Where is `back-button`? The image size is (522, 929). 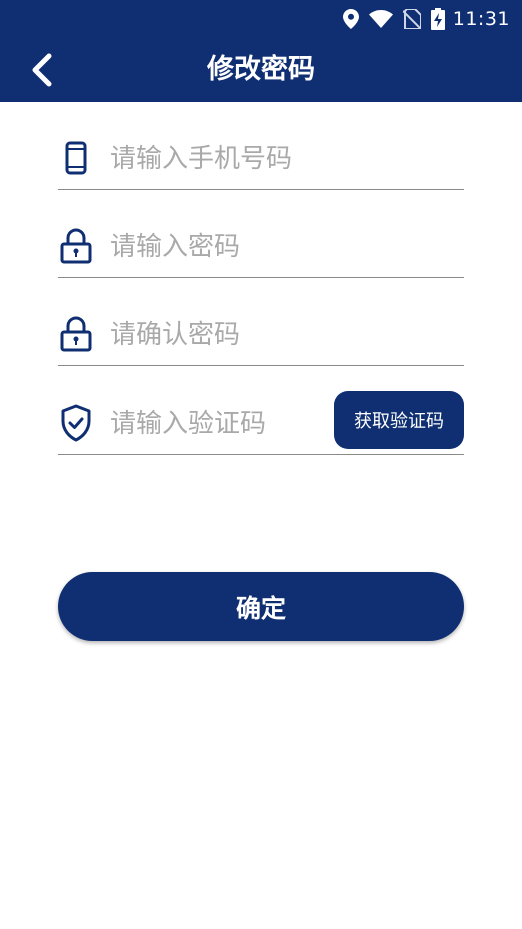
back-button is located at coordinates (42, 70).